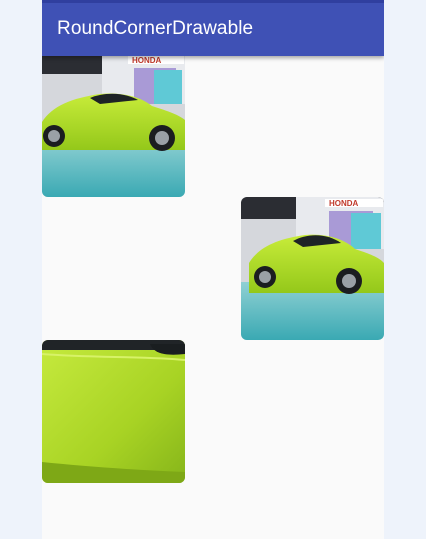 This screenshot has width=426, height=539. I want to click on status-bar, so click(213, 1).